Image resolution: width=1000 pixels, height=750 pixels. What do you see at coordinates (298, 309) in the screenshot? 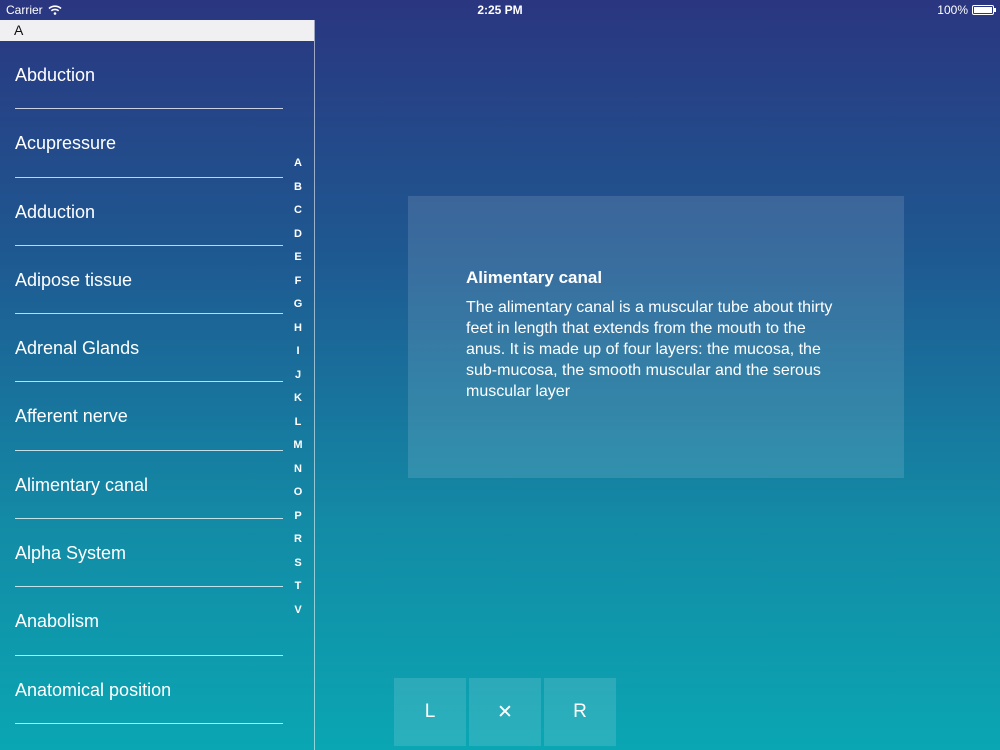
I see `index-letter-g: G` at bounding box center [298, 309].